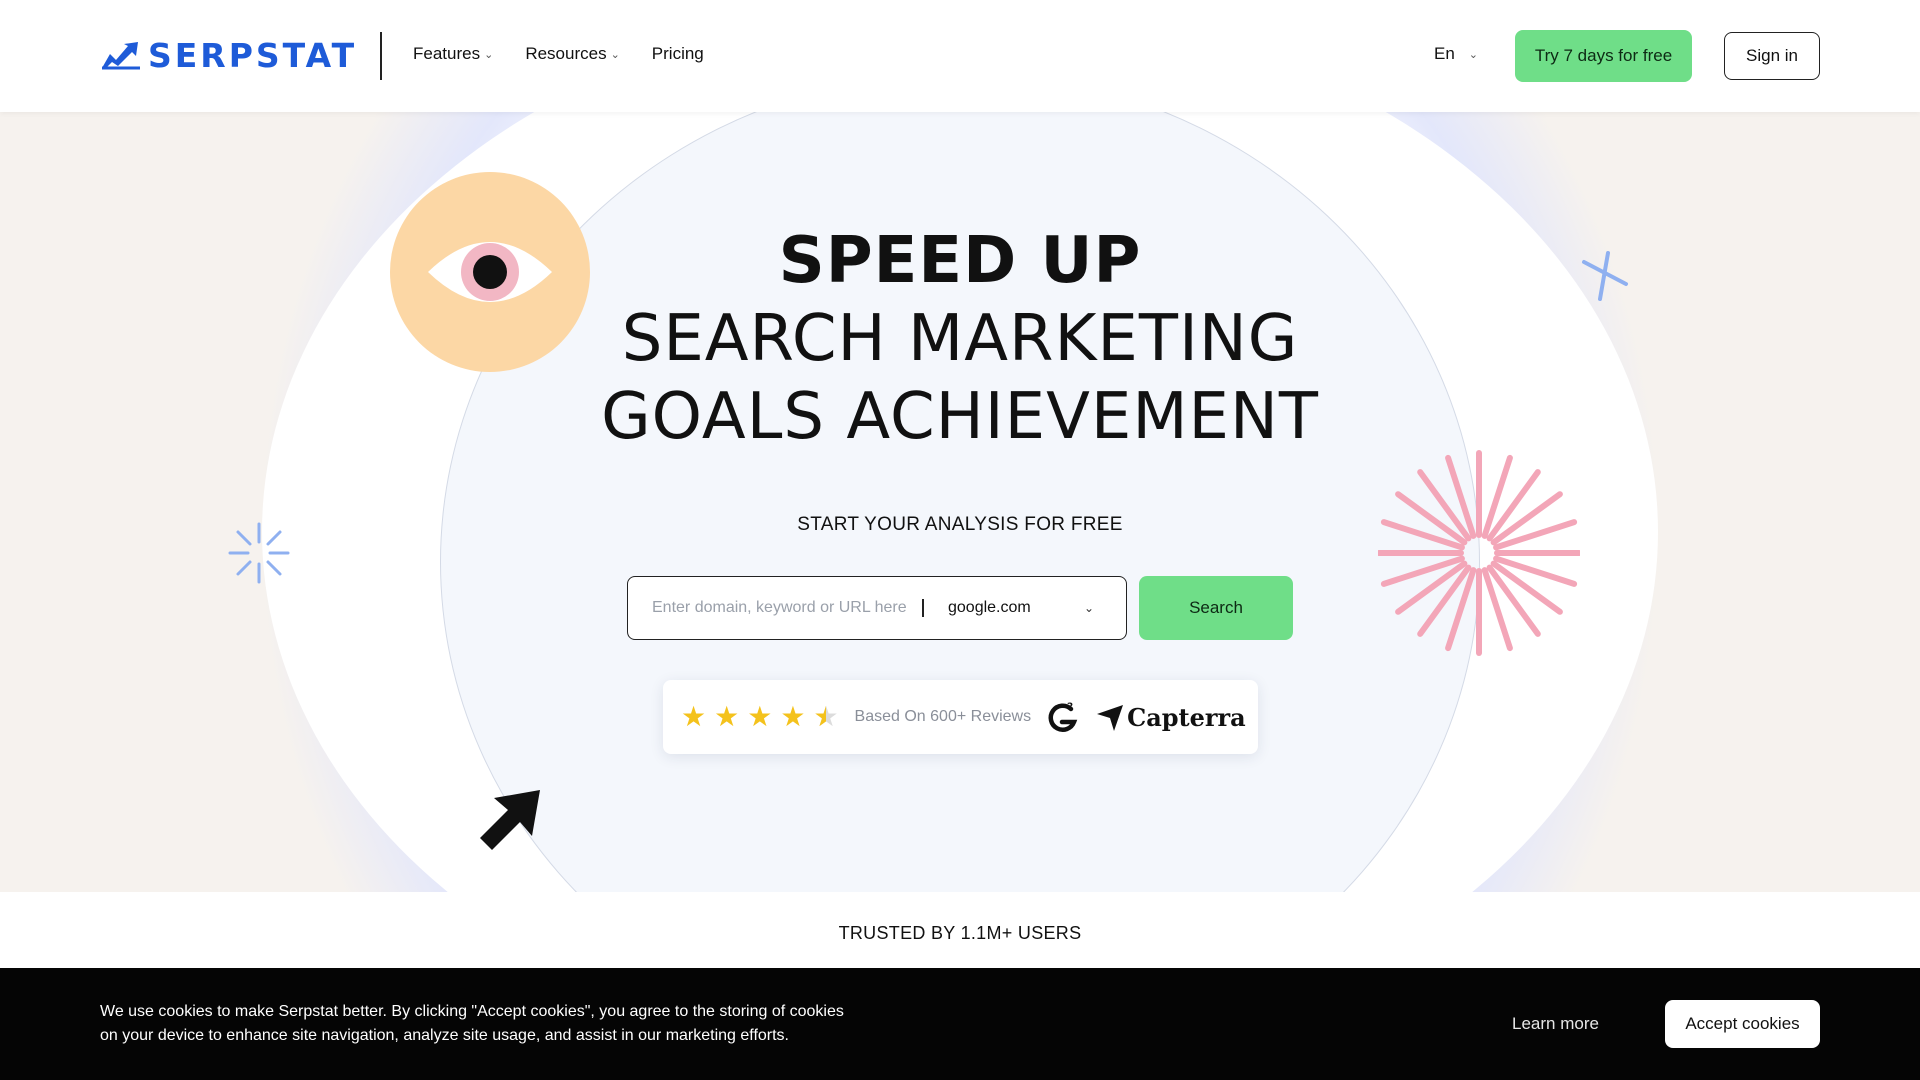  Describe the element at coordinates (1479, 553) in the screenshot. I see `starburst-pink-icon` at that location.